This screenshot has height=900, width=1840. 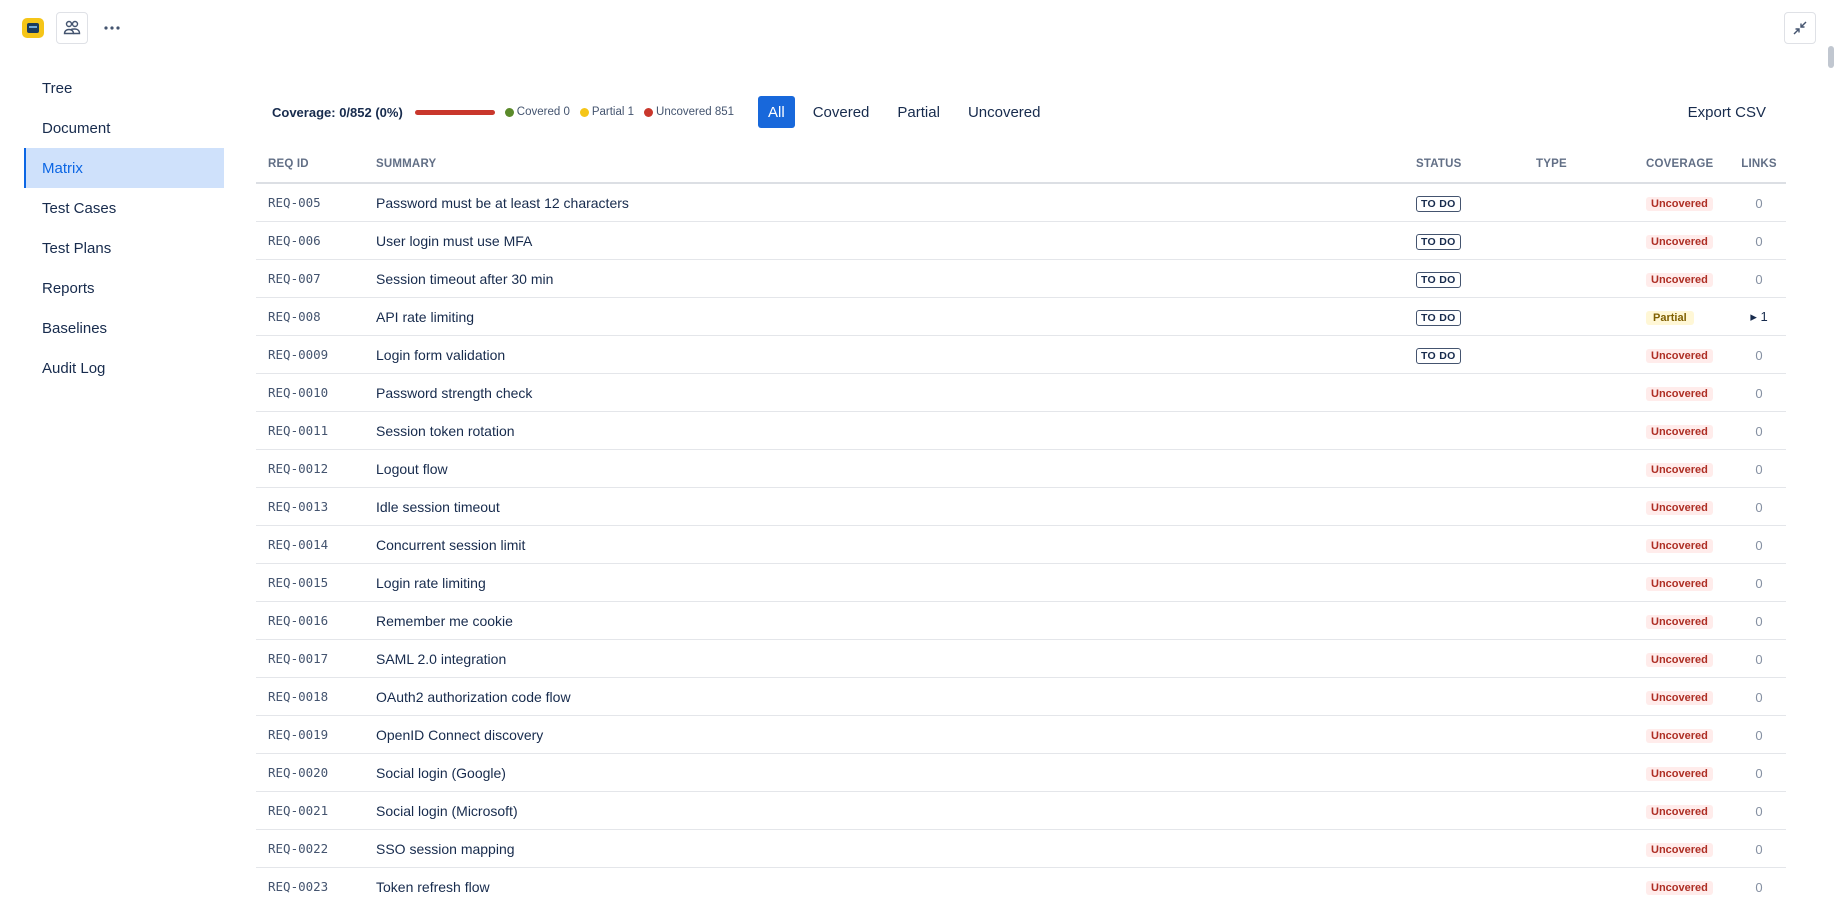 I want to click on summary-cell: OpenID Connect discovery, so click(x=896, y=735).